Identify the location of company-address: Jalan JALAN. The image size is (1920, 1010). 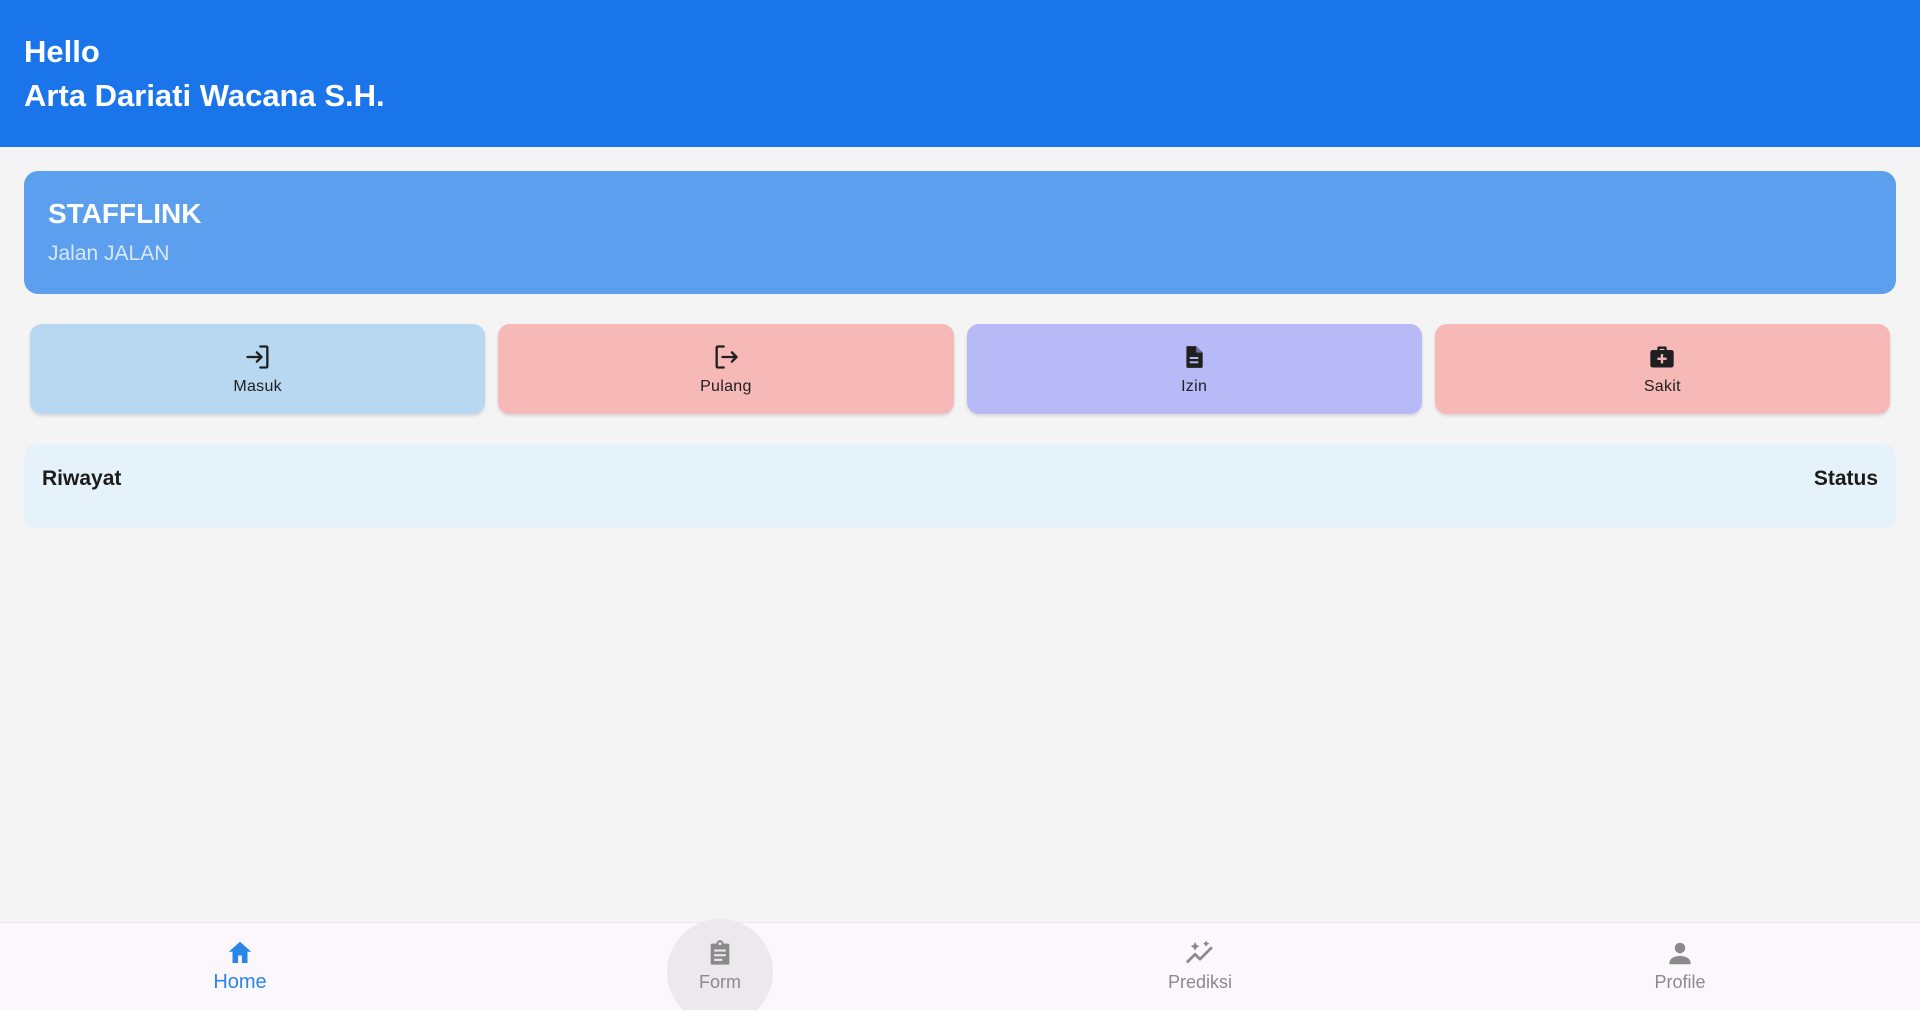
(109, 253).